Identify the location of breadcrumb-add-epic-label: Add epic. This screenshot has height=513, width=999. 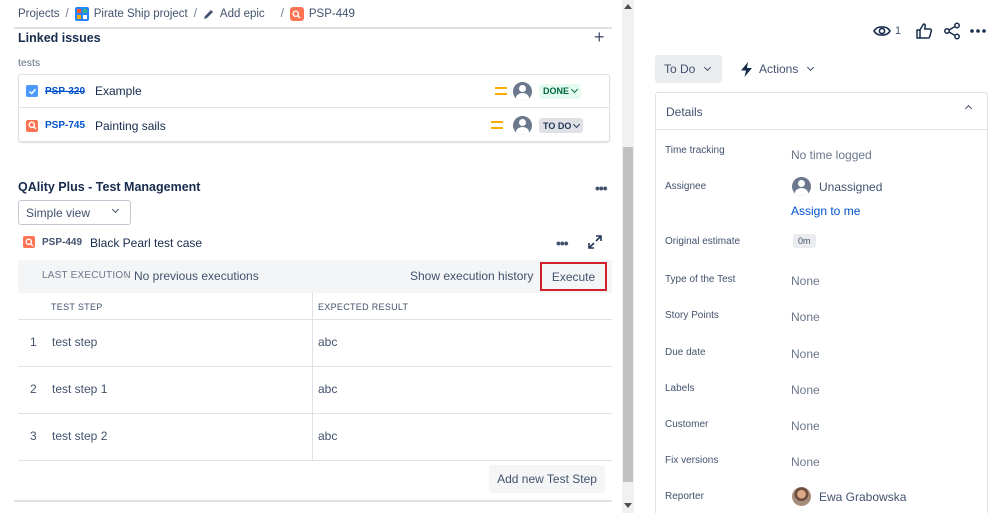
(242, 14).